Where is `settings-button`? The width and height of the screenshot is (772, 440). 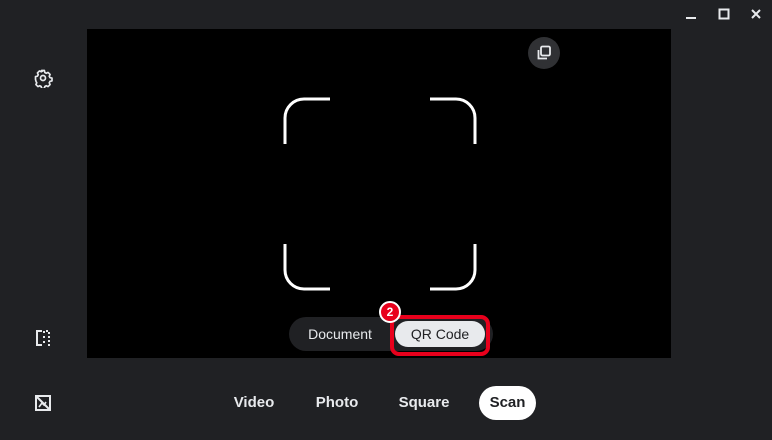 settings-button is located at coordinates (43, 78).